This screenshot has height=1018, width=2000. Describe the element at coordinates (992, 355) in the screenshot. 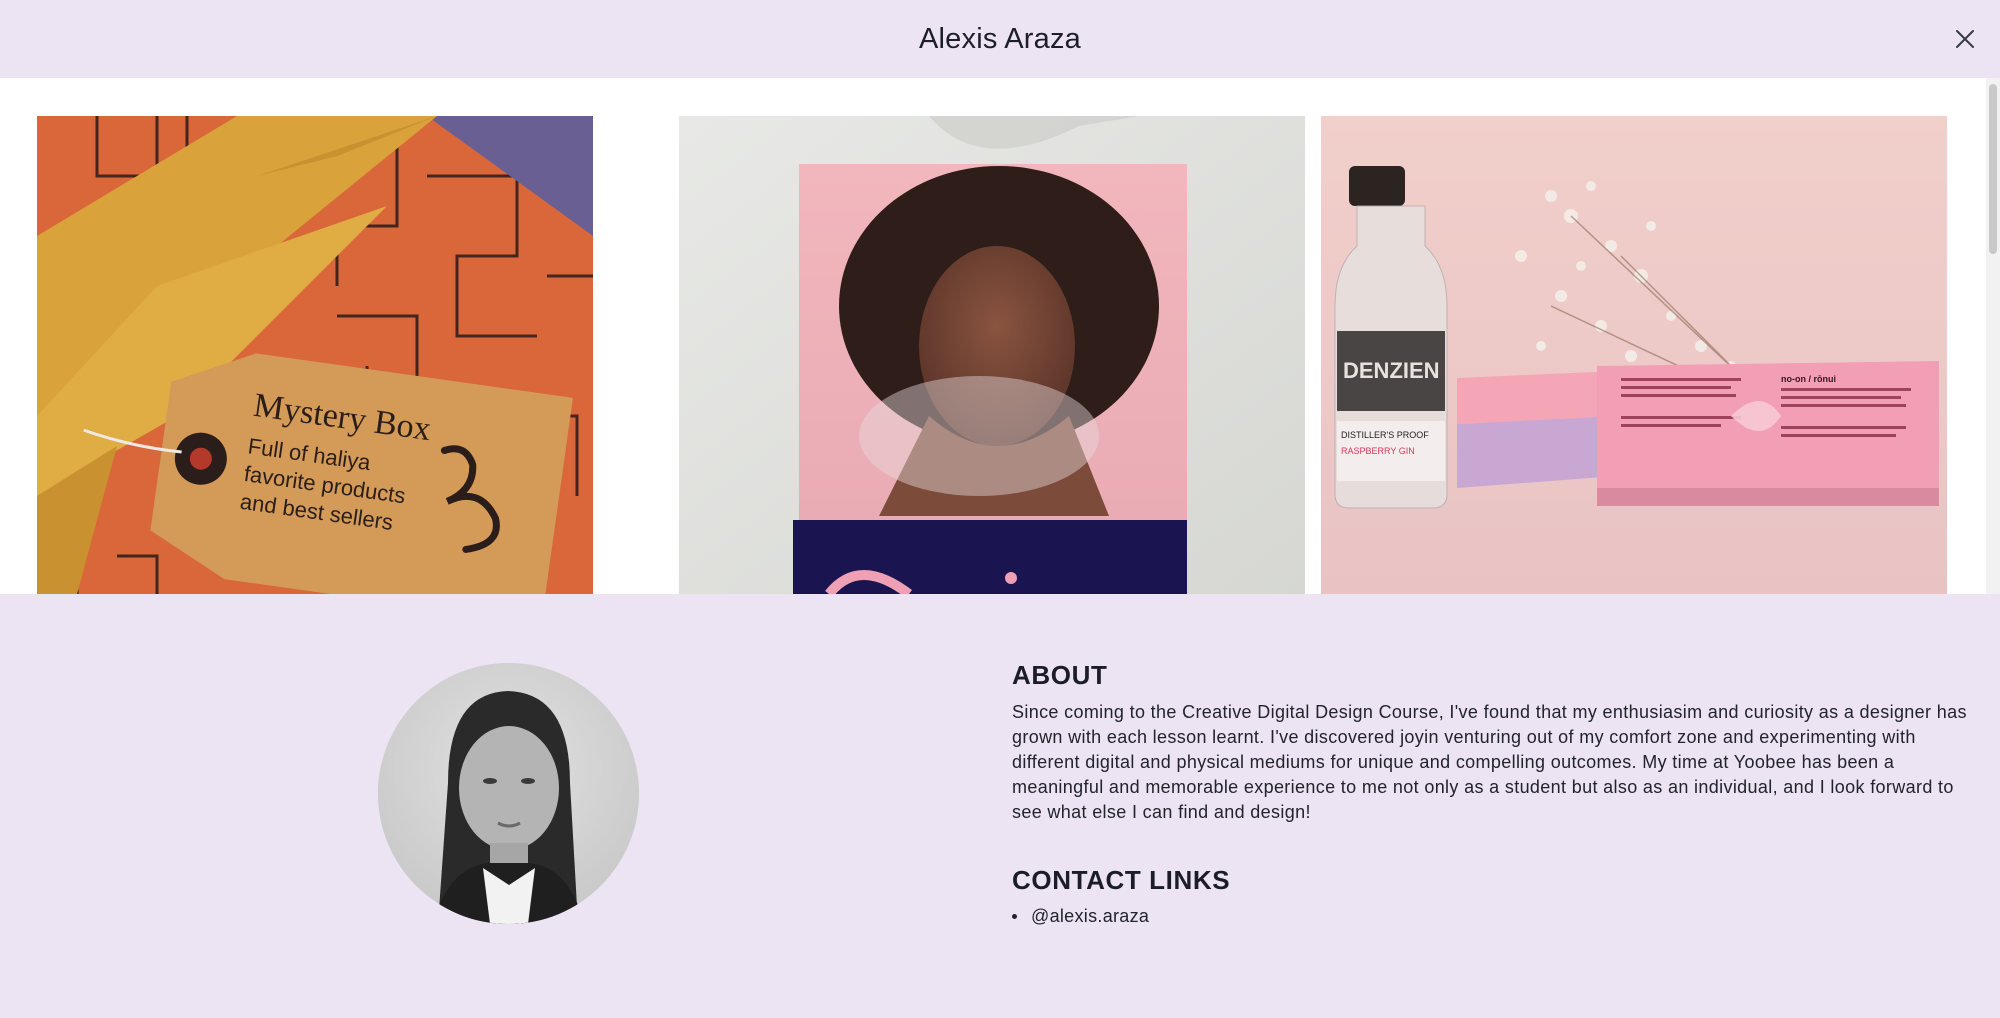

I see `gallery-image-portrait-poster` at that location.